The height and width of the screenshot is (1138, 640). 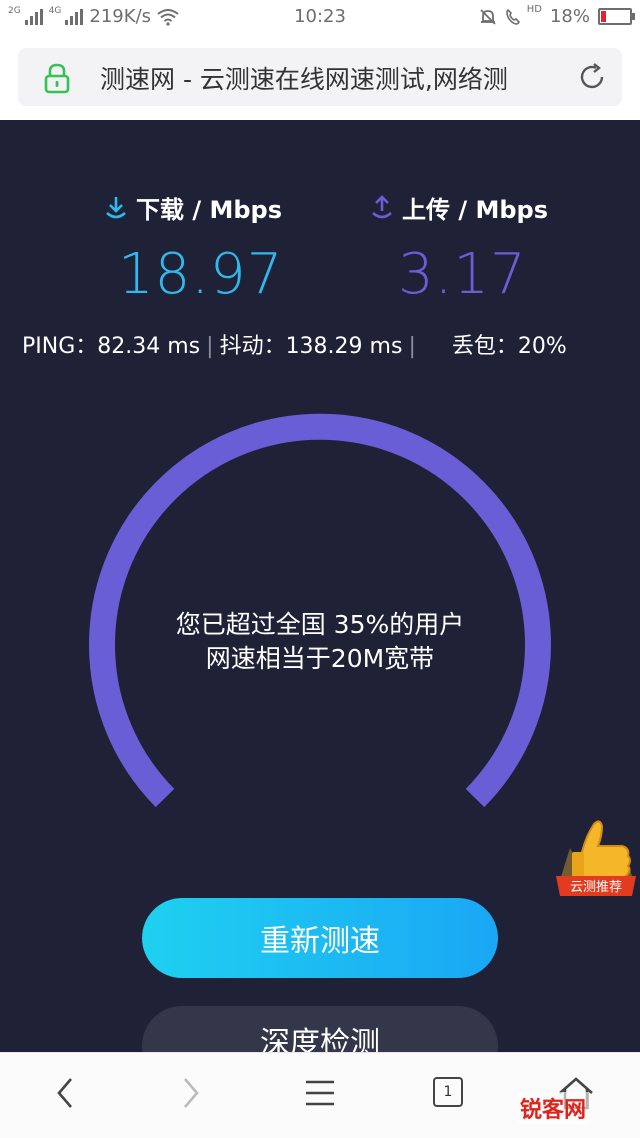 I want to click on tabs-button: 1, so click(x=448, y=1092).